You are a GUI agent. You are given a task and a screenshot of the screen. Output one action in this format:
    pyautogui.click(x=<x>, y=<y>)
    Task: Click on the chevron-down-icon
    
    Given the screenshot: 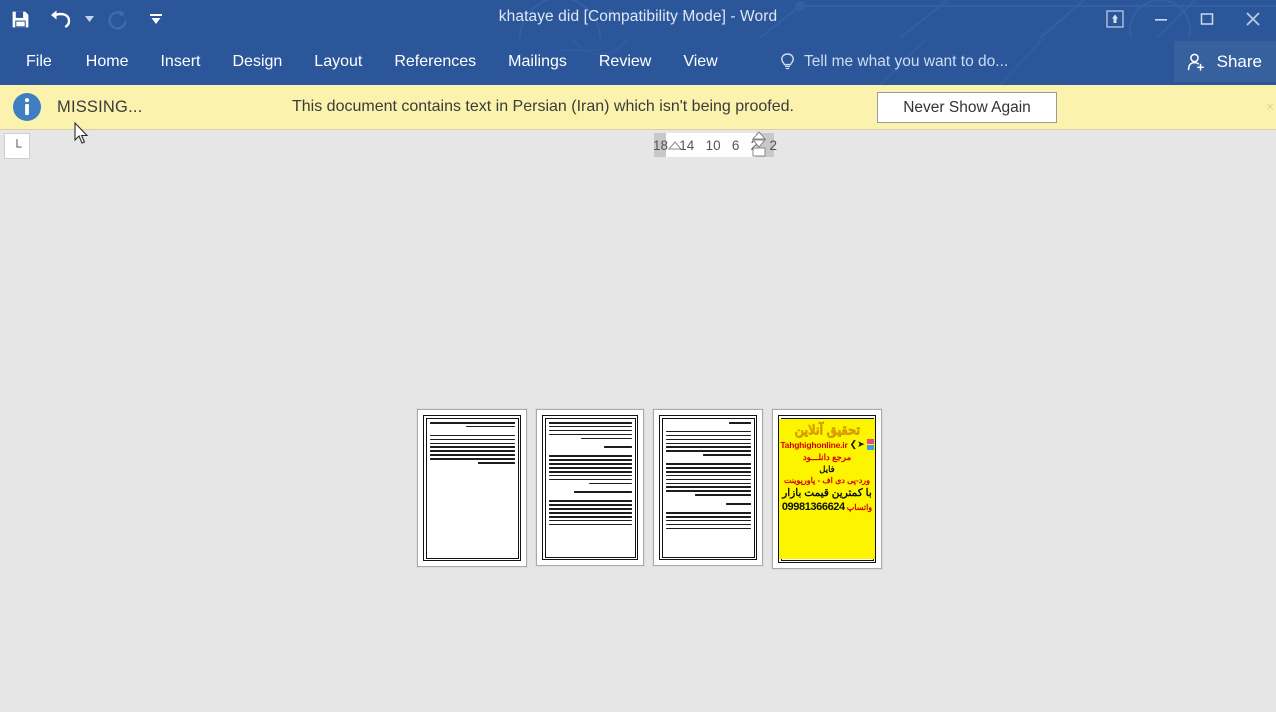 What is the action you would take?
    pyautogui.click(x=89, y=19)
    